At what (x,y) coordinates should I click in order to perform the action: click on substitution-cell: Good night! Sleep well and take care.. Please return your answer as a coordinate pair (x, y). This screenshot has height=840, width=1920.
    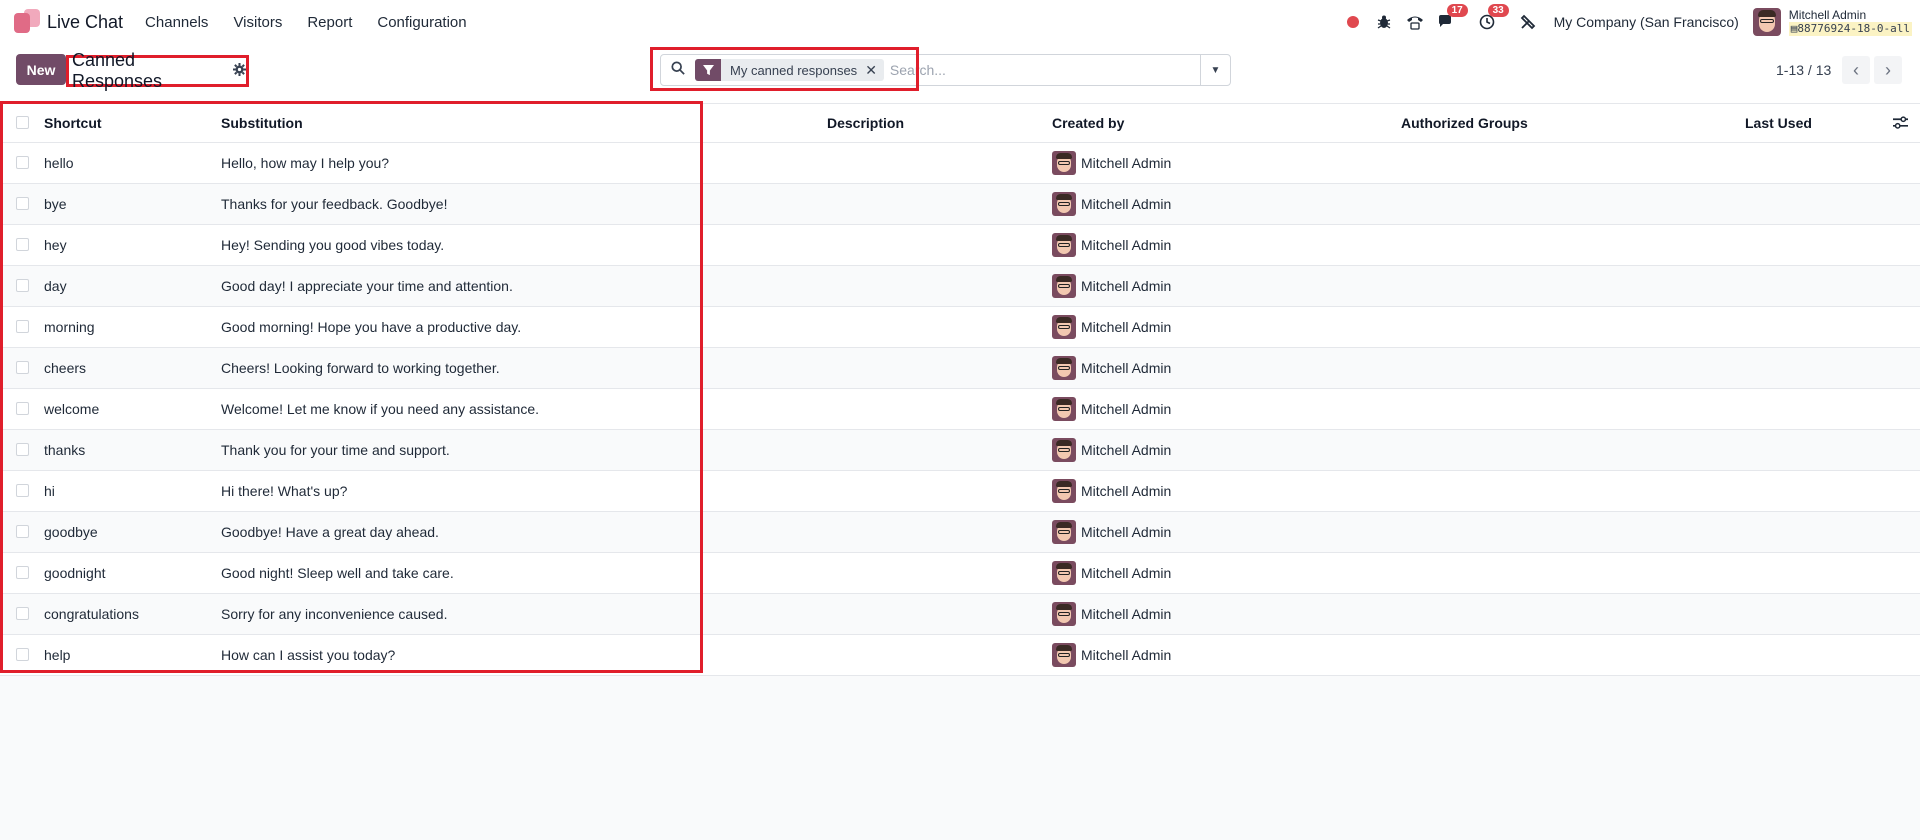
    Looking at the image, I should click on (337, 573).